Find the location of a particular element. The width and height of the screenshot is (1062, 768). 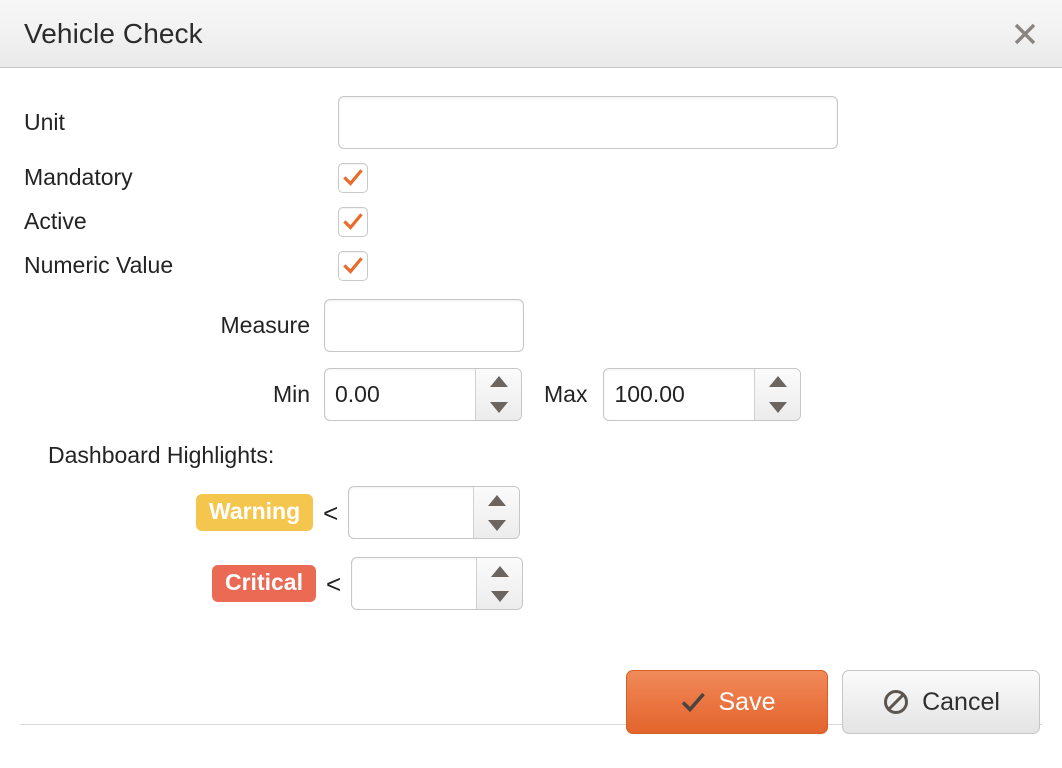

critical-threshold-input is located at coordinates (414, 584).